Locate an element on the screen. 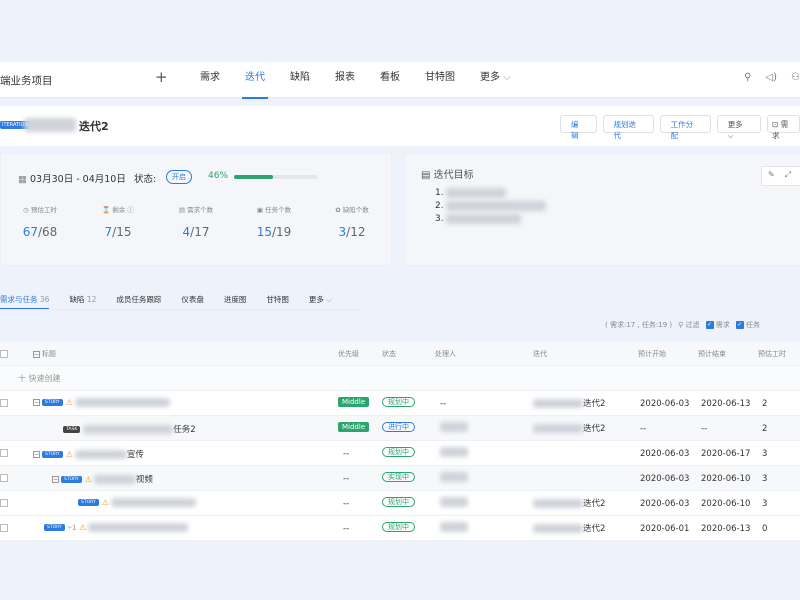  show-req-checkbox: ✓ 需求 is located at coordinates (717, 325).